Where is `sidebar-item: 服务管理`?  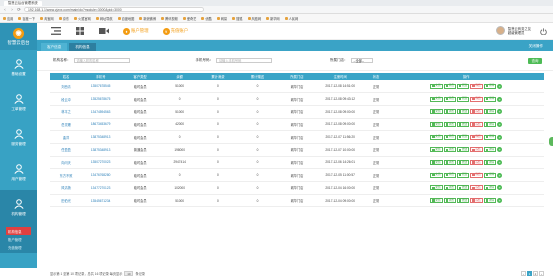
sidebar-item: 服务管理 is located at coordinates (18, 137).